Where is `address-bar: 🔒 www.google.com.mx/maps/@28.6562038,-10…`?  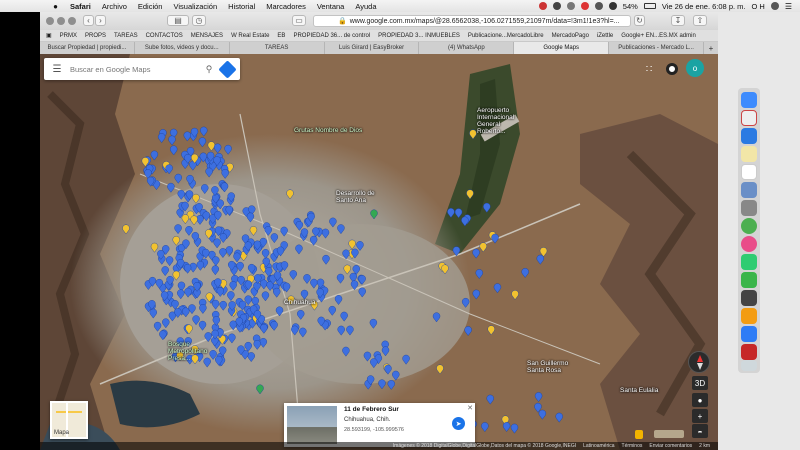 address-bar: 🔒 www.google.com.mx/maps/@28.6562038,-10… is located at coordinates (472, 21).